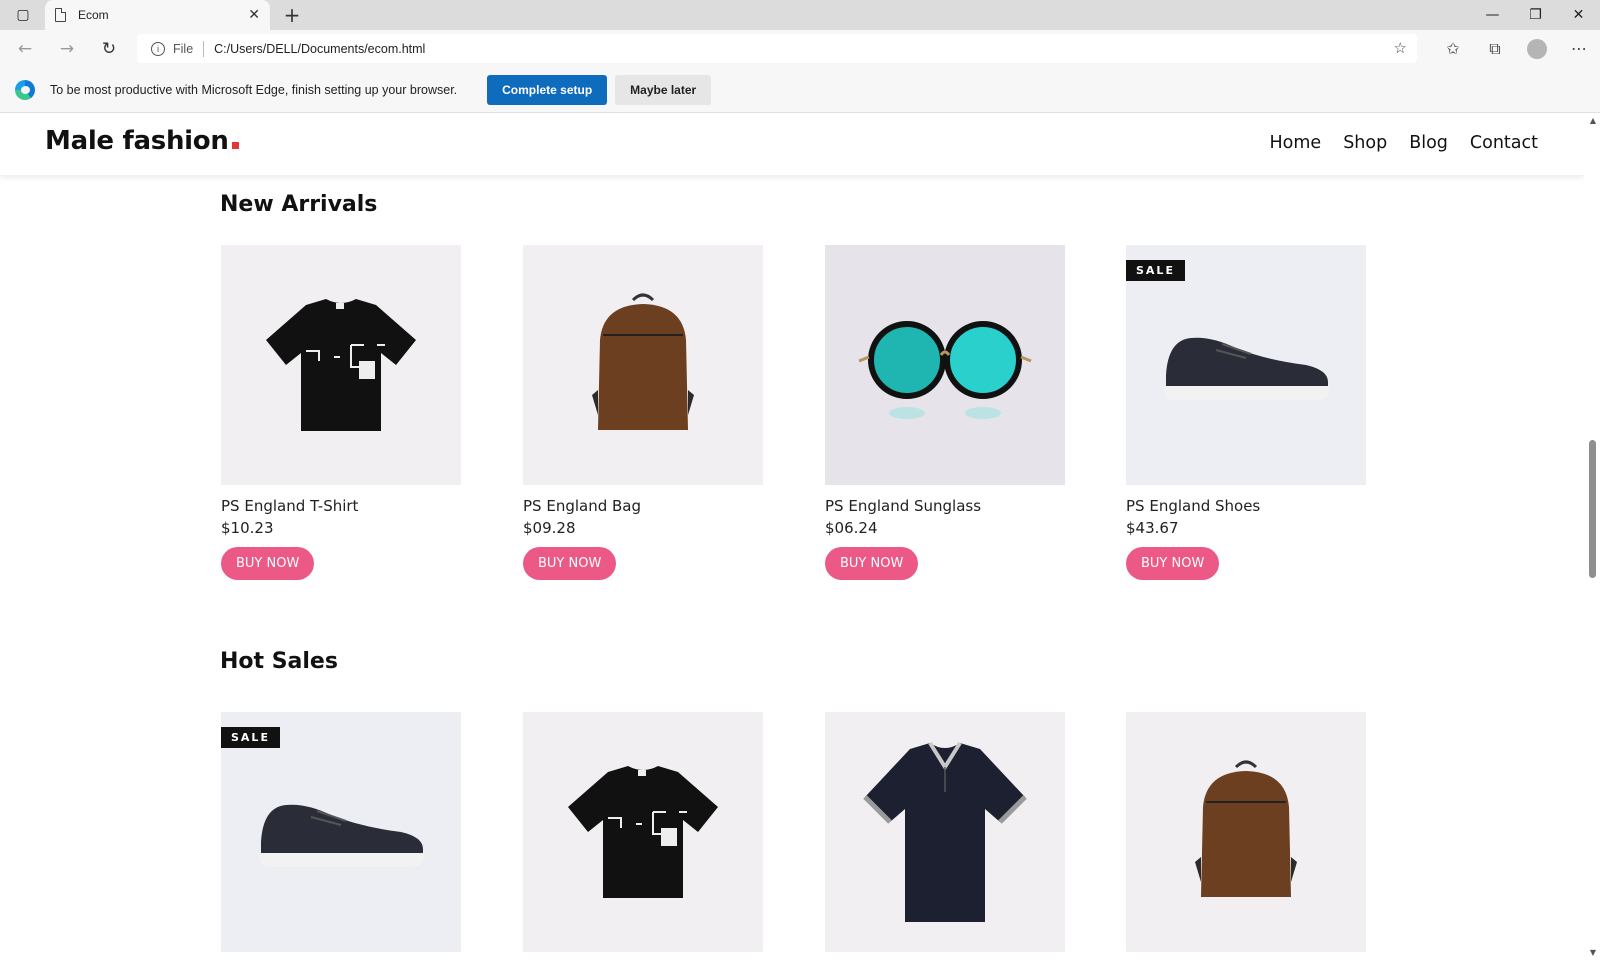  I want to click on product-card: SALE PS England Shoes $43.67 BUY NOW, so click(1246, 412).